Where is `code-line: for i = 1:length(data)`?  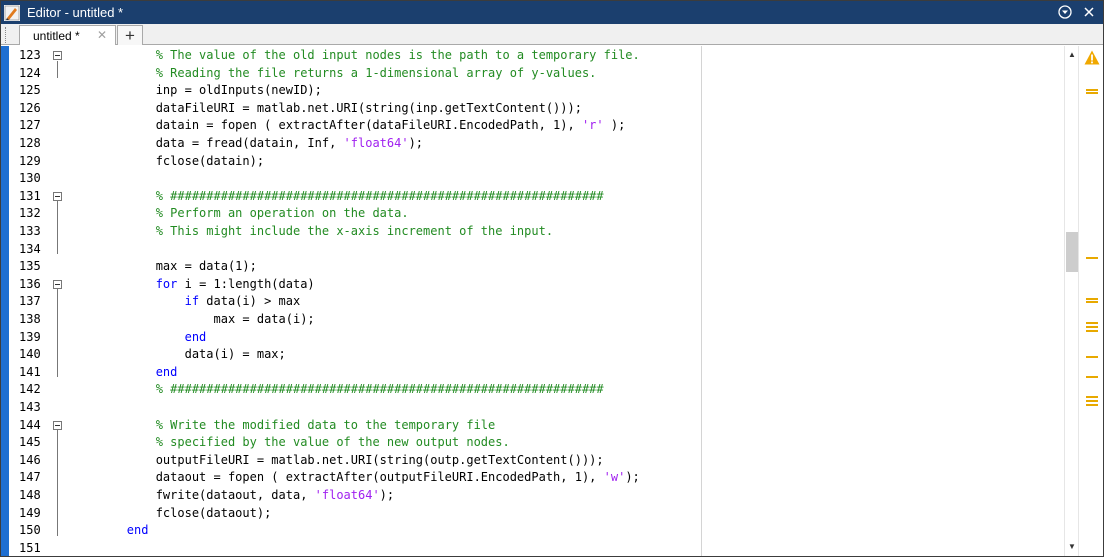 code-line: for i = 1:length(data) is located at coordinates (192, 285).